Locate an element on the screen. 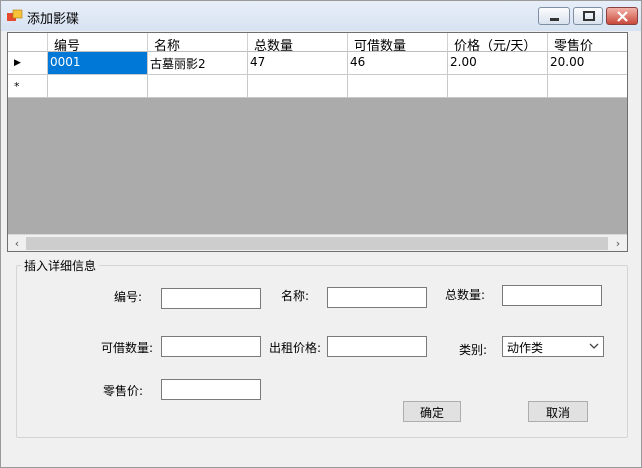 The height and width of the screenshot is (468, 642). table-cell: 46 is located at coordinates (398, 63).